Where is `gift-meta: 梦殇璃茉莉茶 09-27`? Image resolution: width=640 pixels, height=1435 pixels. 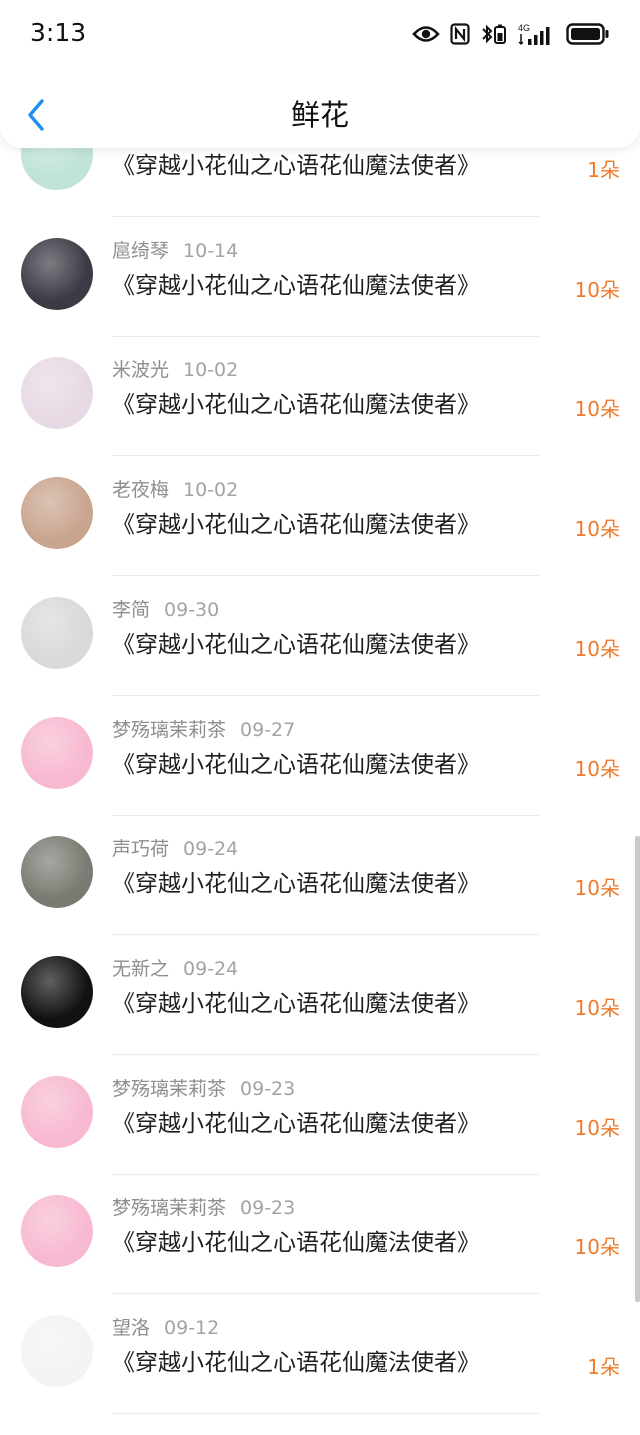 gift-meta: 梦殇璃茉莉茶 09-27 is located at coordinates (203, 728).